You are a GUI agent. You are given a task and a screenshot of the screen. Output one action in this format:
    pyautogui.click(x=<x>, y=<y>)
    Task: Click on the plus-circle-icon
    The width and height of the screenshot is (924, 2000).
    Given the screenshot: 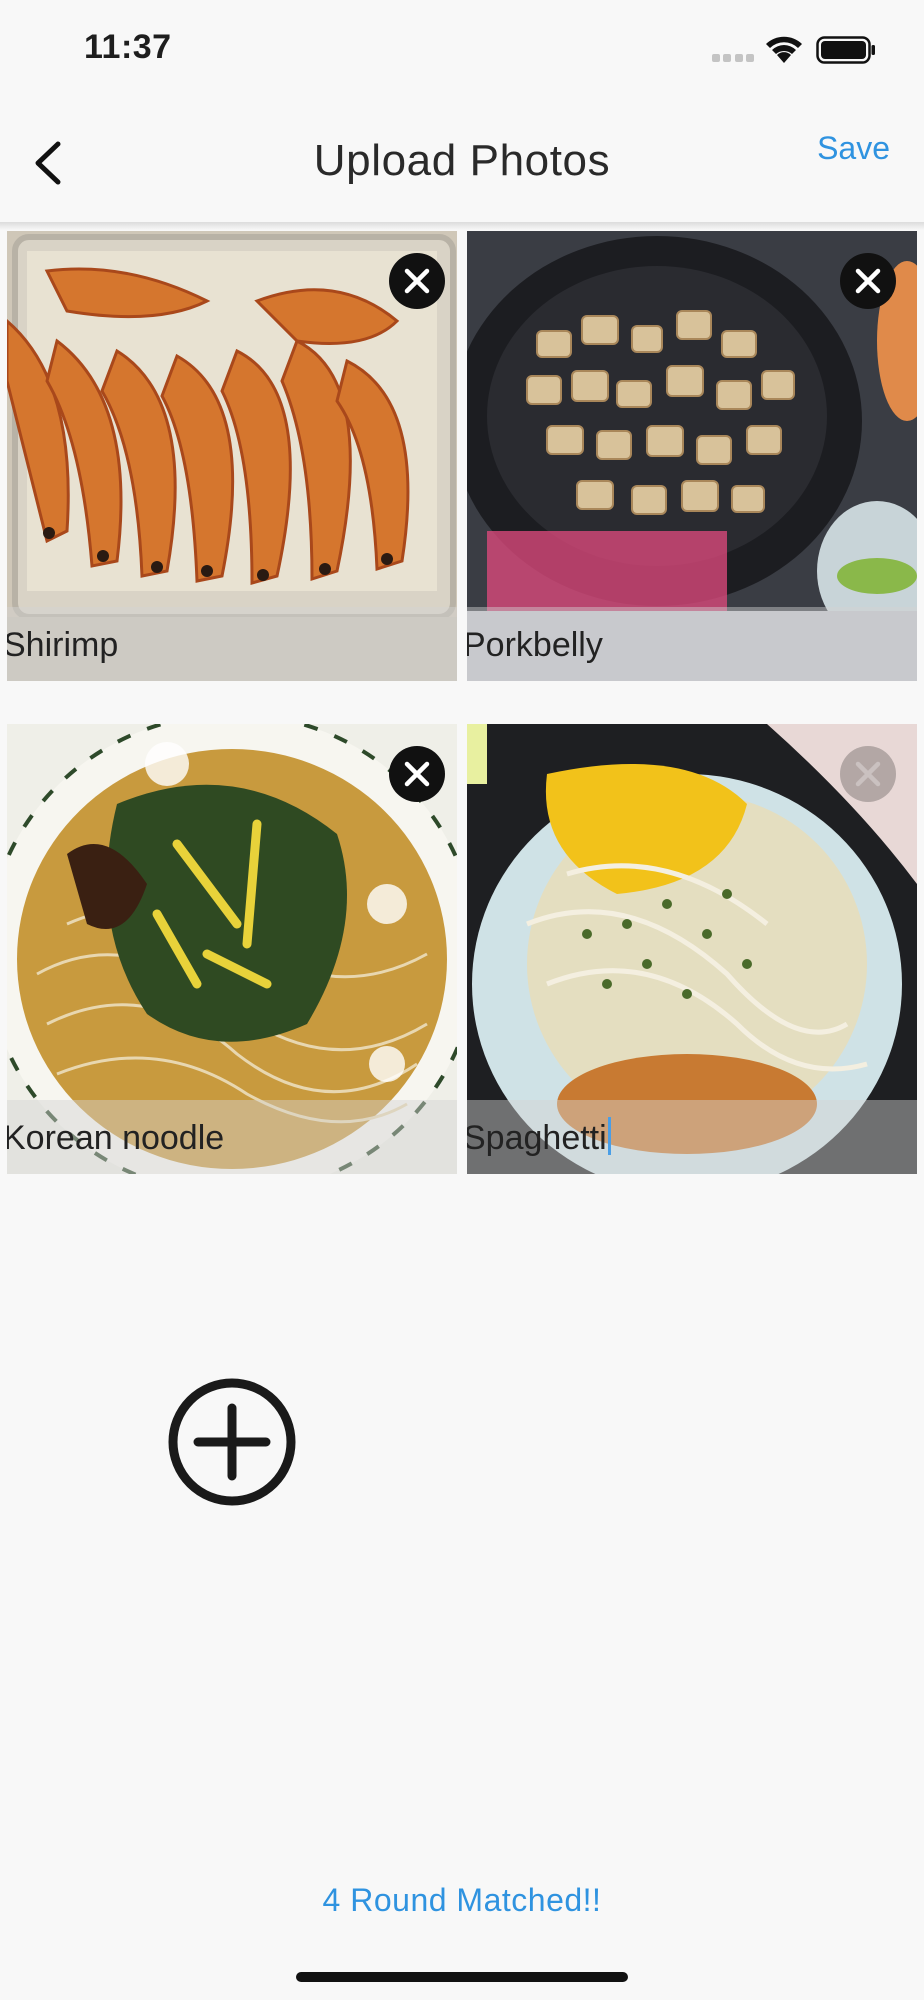 What is the action you would take?
    pyautogui.click(x=232, y=1442)
    